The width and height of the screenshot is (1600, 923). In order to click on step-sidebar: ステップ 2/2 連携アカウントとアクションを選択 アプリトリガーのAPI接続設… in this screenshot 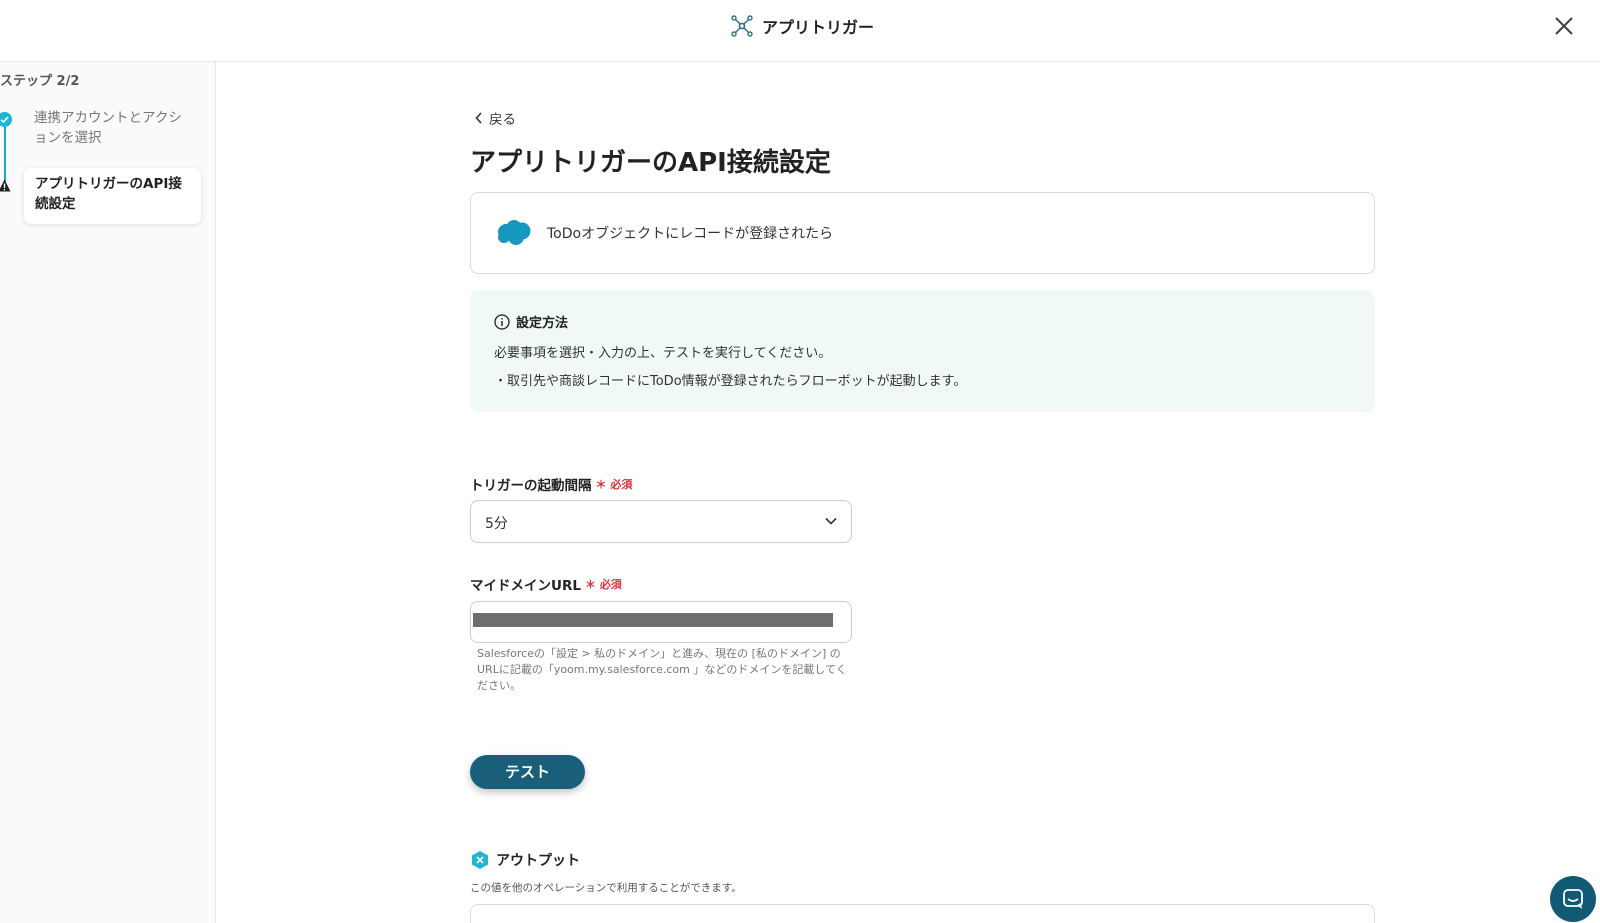, I will do `click(108, 492)`.